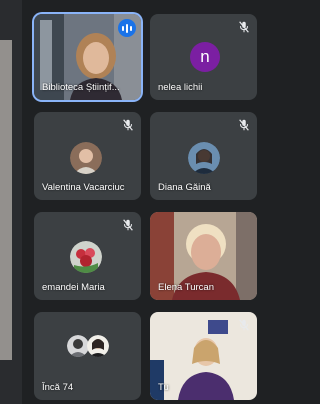 The image size is (320, 404). I want to click on avatar: n, so click(205, 57).